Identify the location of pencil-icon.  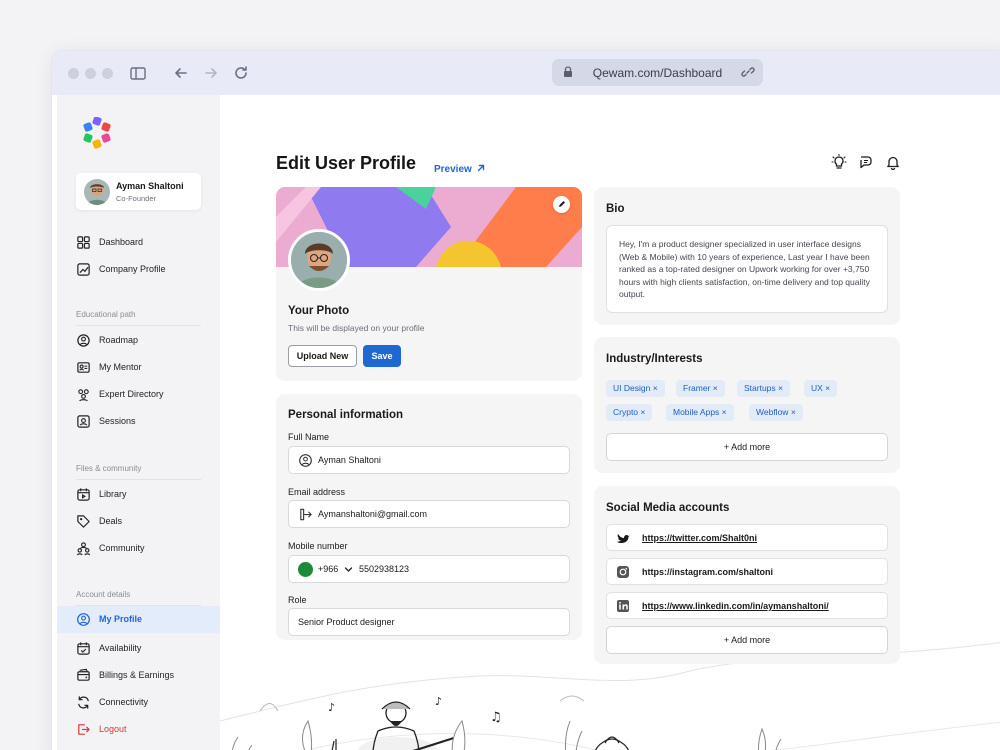
(562, 204).